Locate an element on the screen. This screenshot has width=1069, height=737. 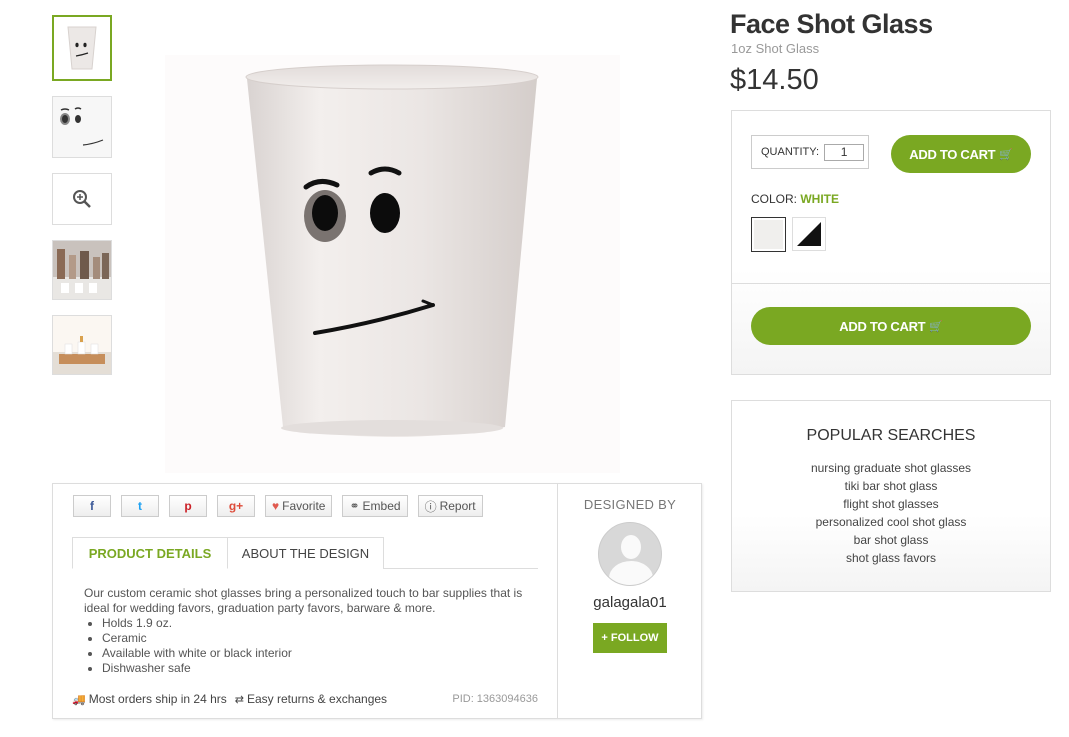
heart-icon: ♥ is located at coordinates (276, 506).